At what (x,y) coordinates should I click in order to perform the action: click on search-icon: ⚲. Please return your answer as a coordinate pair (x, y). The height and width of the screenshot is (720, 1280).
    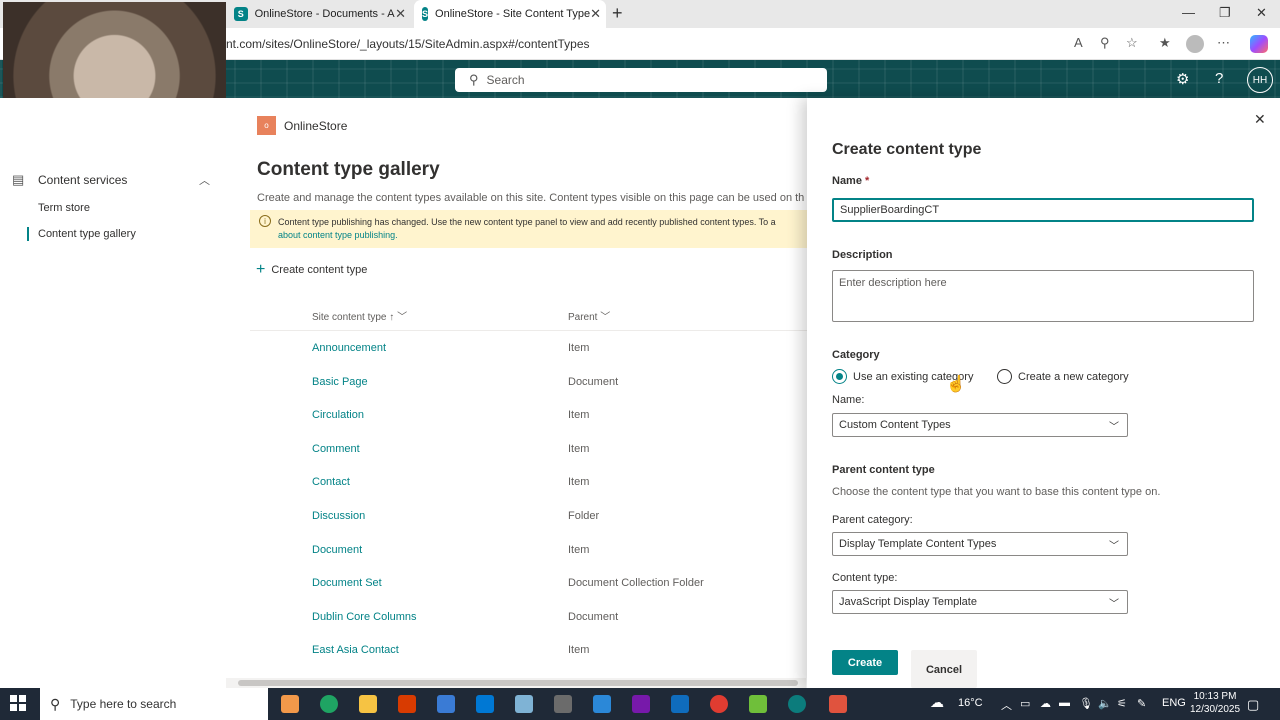
    Looking at the image, I should click on (474, 79).